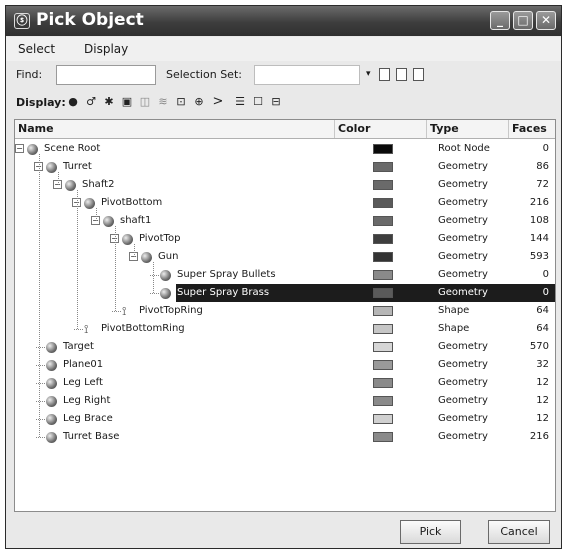 This screenshot has height=555, width=569. Describe the element at coordinates (72, 148) in the screenshot. I see `object-name: Scene Root` at that location.